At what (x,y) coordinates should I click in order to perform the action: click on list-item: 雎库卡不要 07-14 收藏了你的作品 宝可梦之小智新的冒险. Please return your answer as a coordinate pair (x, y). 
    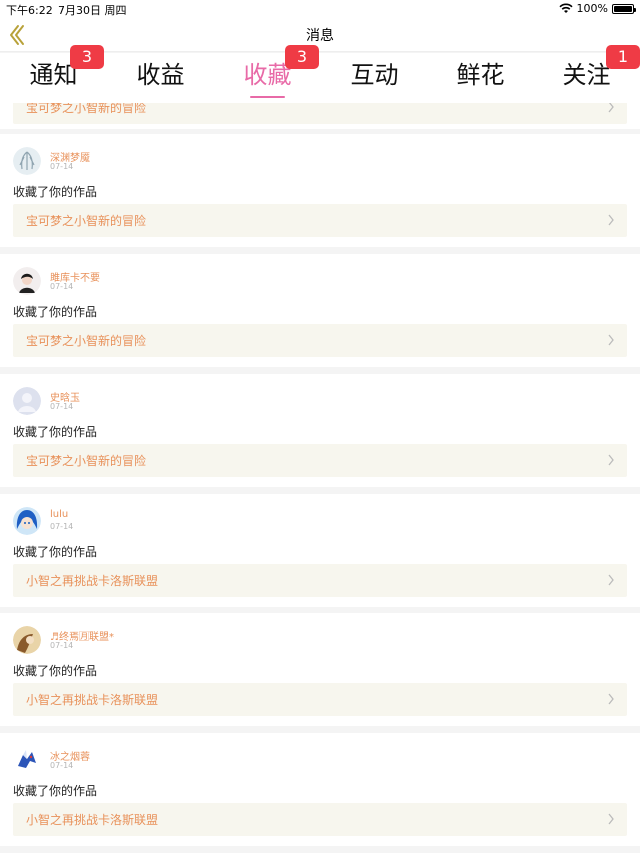
    Looking at the image, I should click on (320, 310).